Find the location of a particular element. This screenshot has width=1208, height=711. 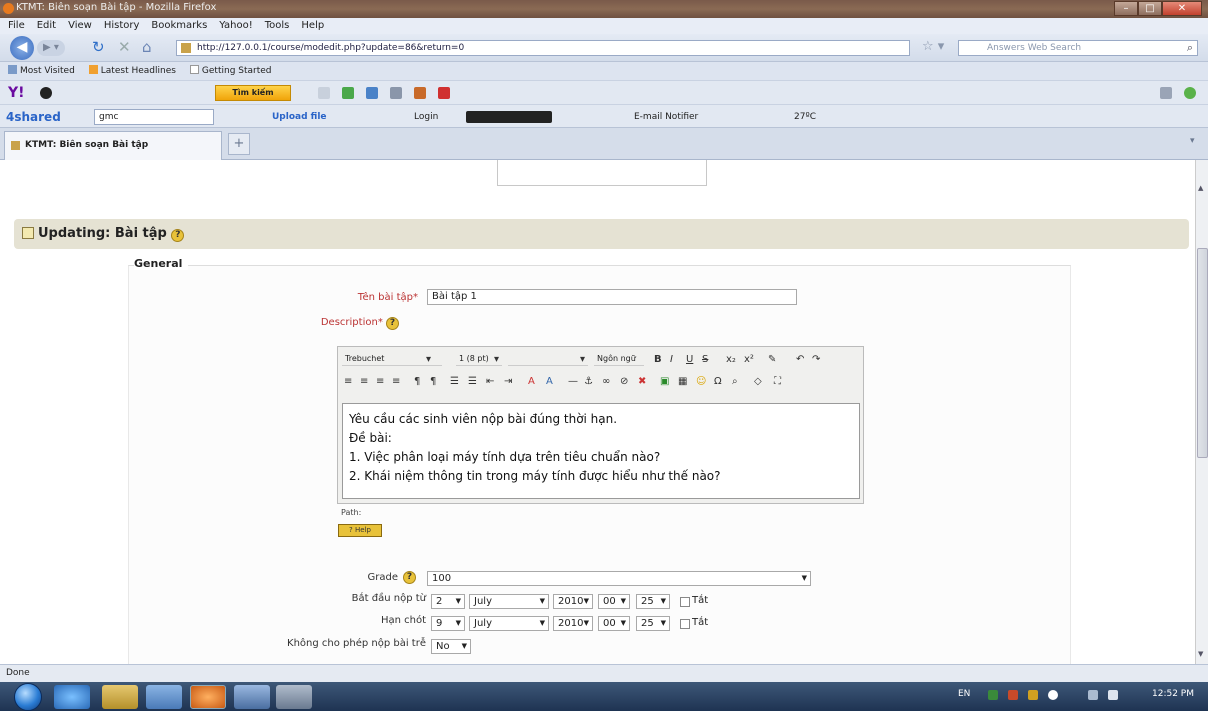

hr-icon: — is located at coordinates (573, 382).